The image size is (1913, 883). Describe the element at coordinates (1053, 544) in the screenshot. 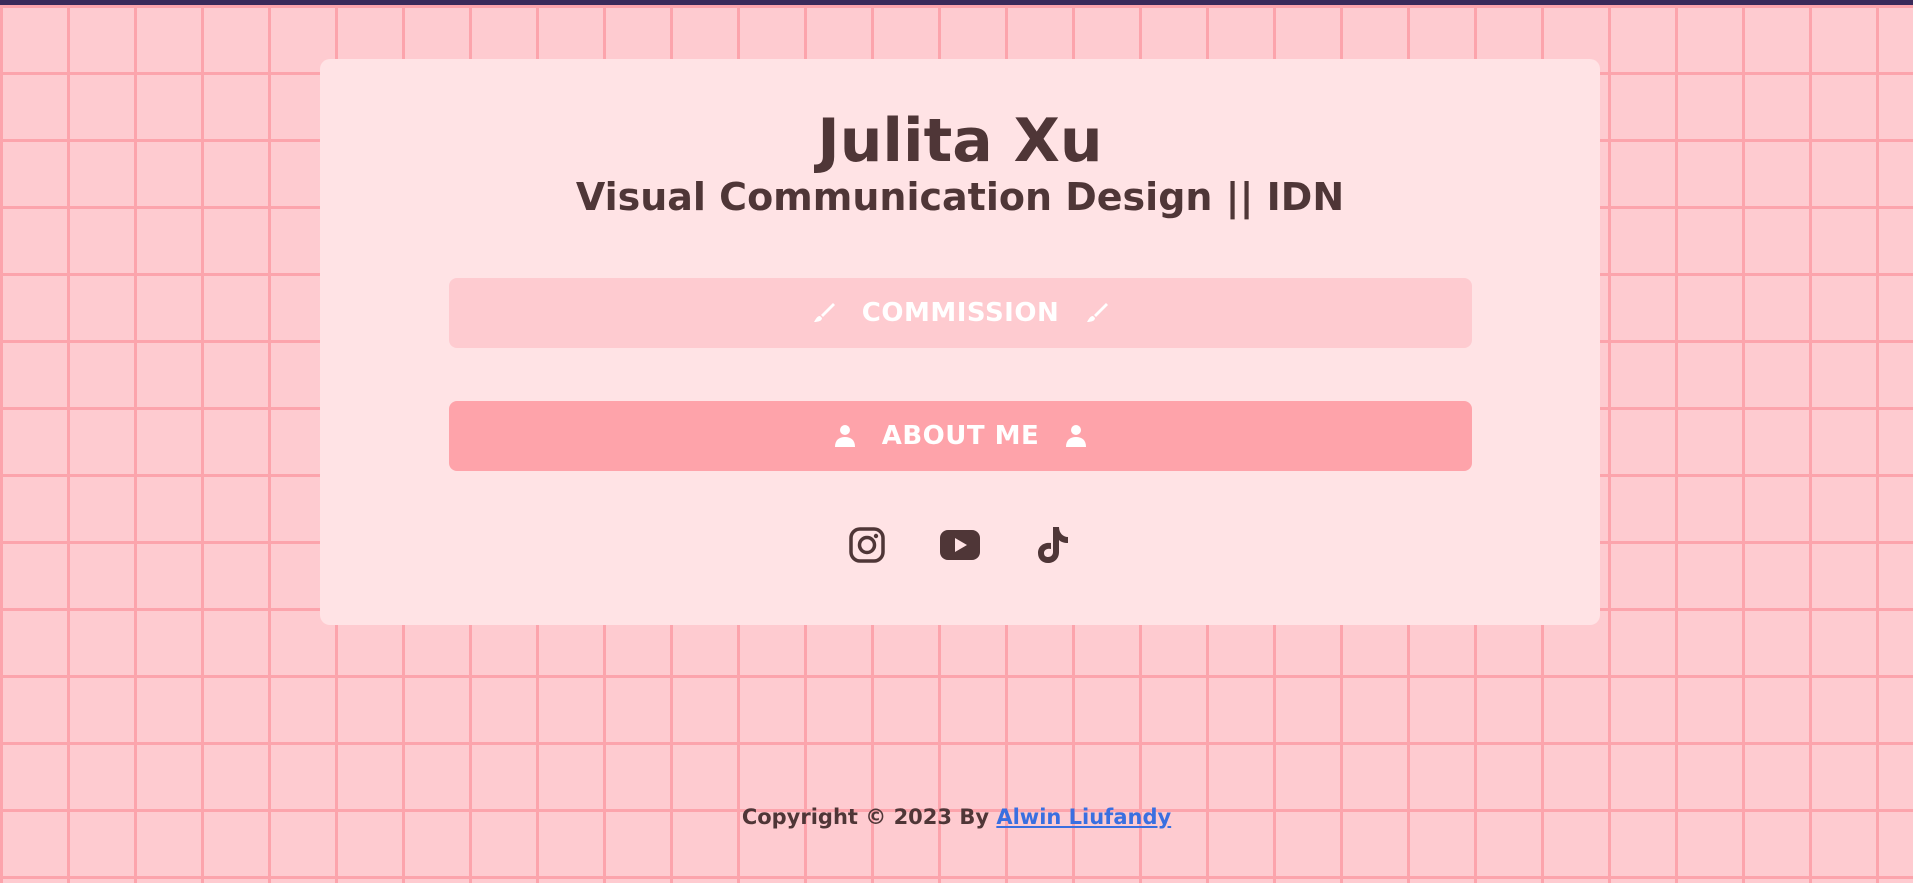

I see `tiktok-icon` at that location.